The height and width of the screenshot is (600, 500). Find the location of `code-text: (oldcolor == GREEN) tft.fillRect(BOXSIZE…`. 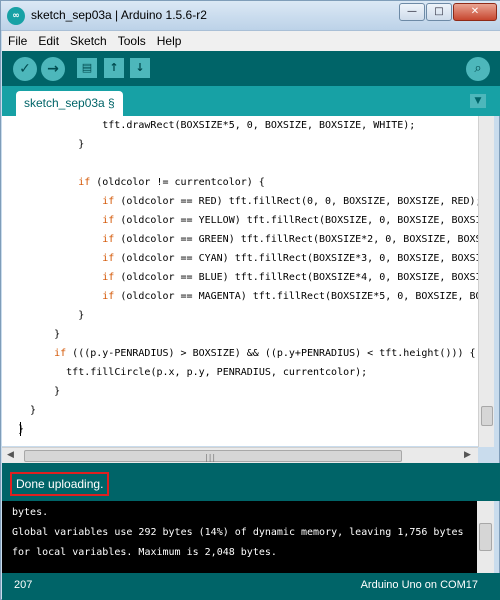

code-text: (oldcolor == GREEN) tft.fillRect(BOXSIZE… is located at coordinates (299, 239).